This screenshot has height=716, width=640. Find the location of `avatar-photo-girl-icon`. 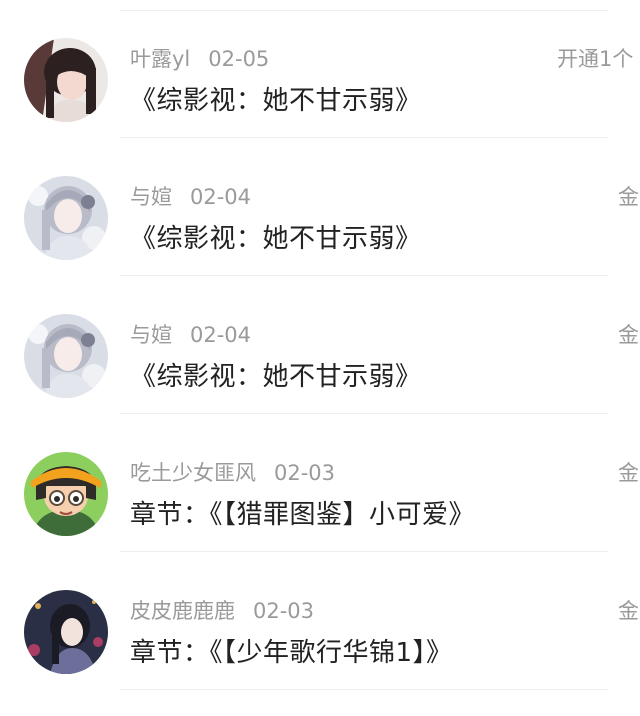

avatar-photo-girl-icon is located at coordinates (66, 80).